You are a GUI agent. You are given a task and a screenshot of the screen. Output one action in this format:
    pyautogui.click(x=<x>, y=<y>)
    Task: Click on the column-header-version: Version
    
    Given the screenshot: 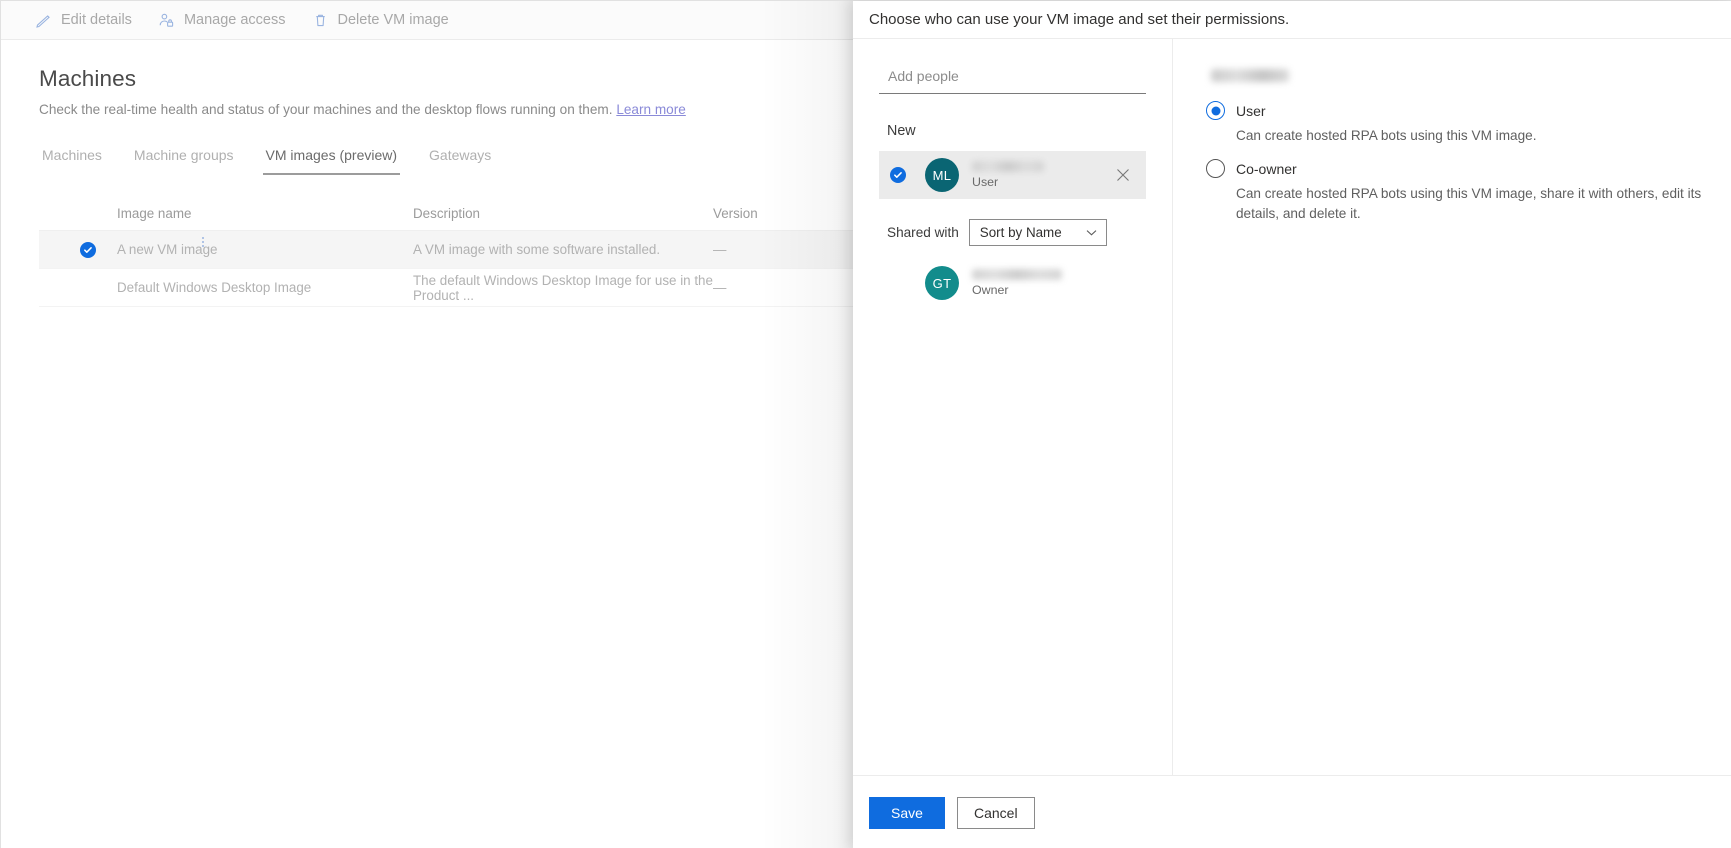 What is the action you would take?
    pyautogui.click(x=768, y=213)
    